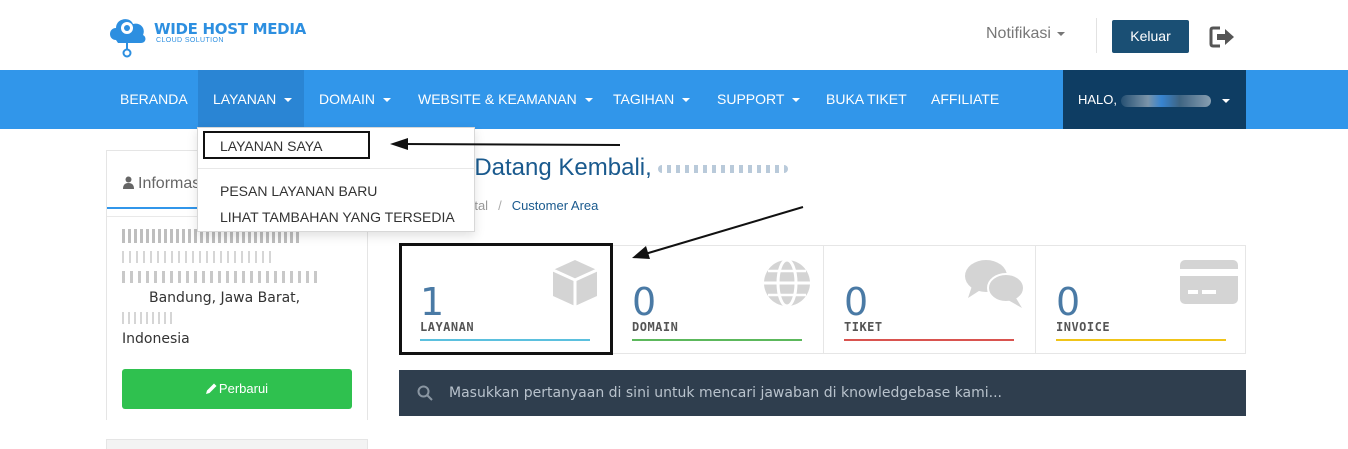 The width and height of the screenshot is (1348, 449). Describe the element at coordinates (863, 327) in the screenshot. I see `tile-label: TIKET` at that location.